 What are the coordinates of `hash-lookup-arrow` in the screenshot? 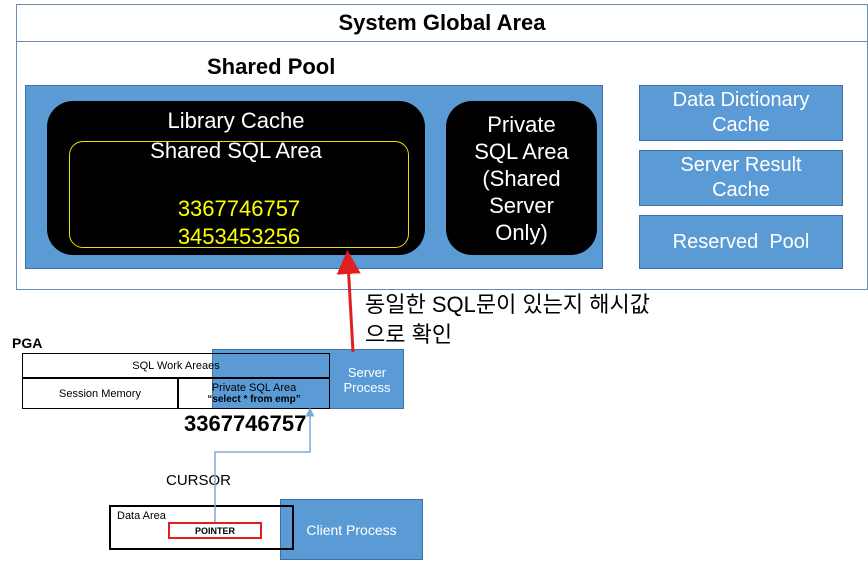 It's located at (348, 301).